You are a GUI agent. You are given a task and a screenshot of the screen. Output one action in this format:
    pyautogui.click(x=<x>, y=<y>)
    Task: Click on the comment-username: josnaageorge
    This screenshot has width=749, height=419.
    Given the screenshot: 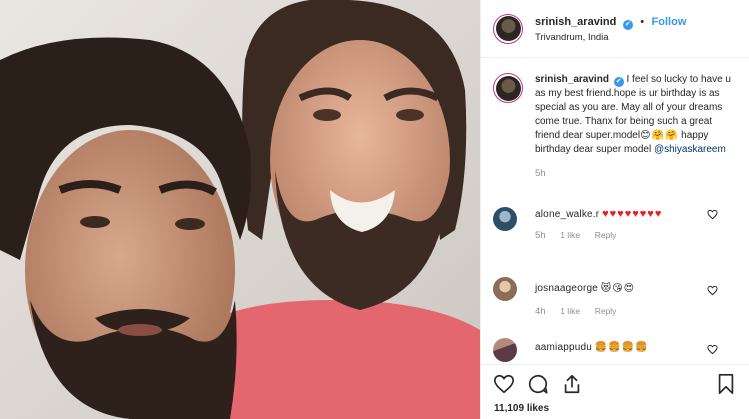 What is the action you would take?
    pyautogui.click(x=566, y=288)
    